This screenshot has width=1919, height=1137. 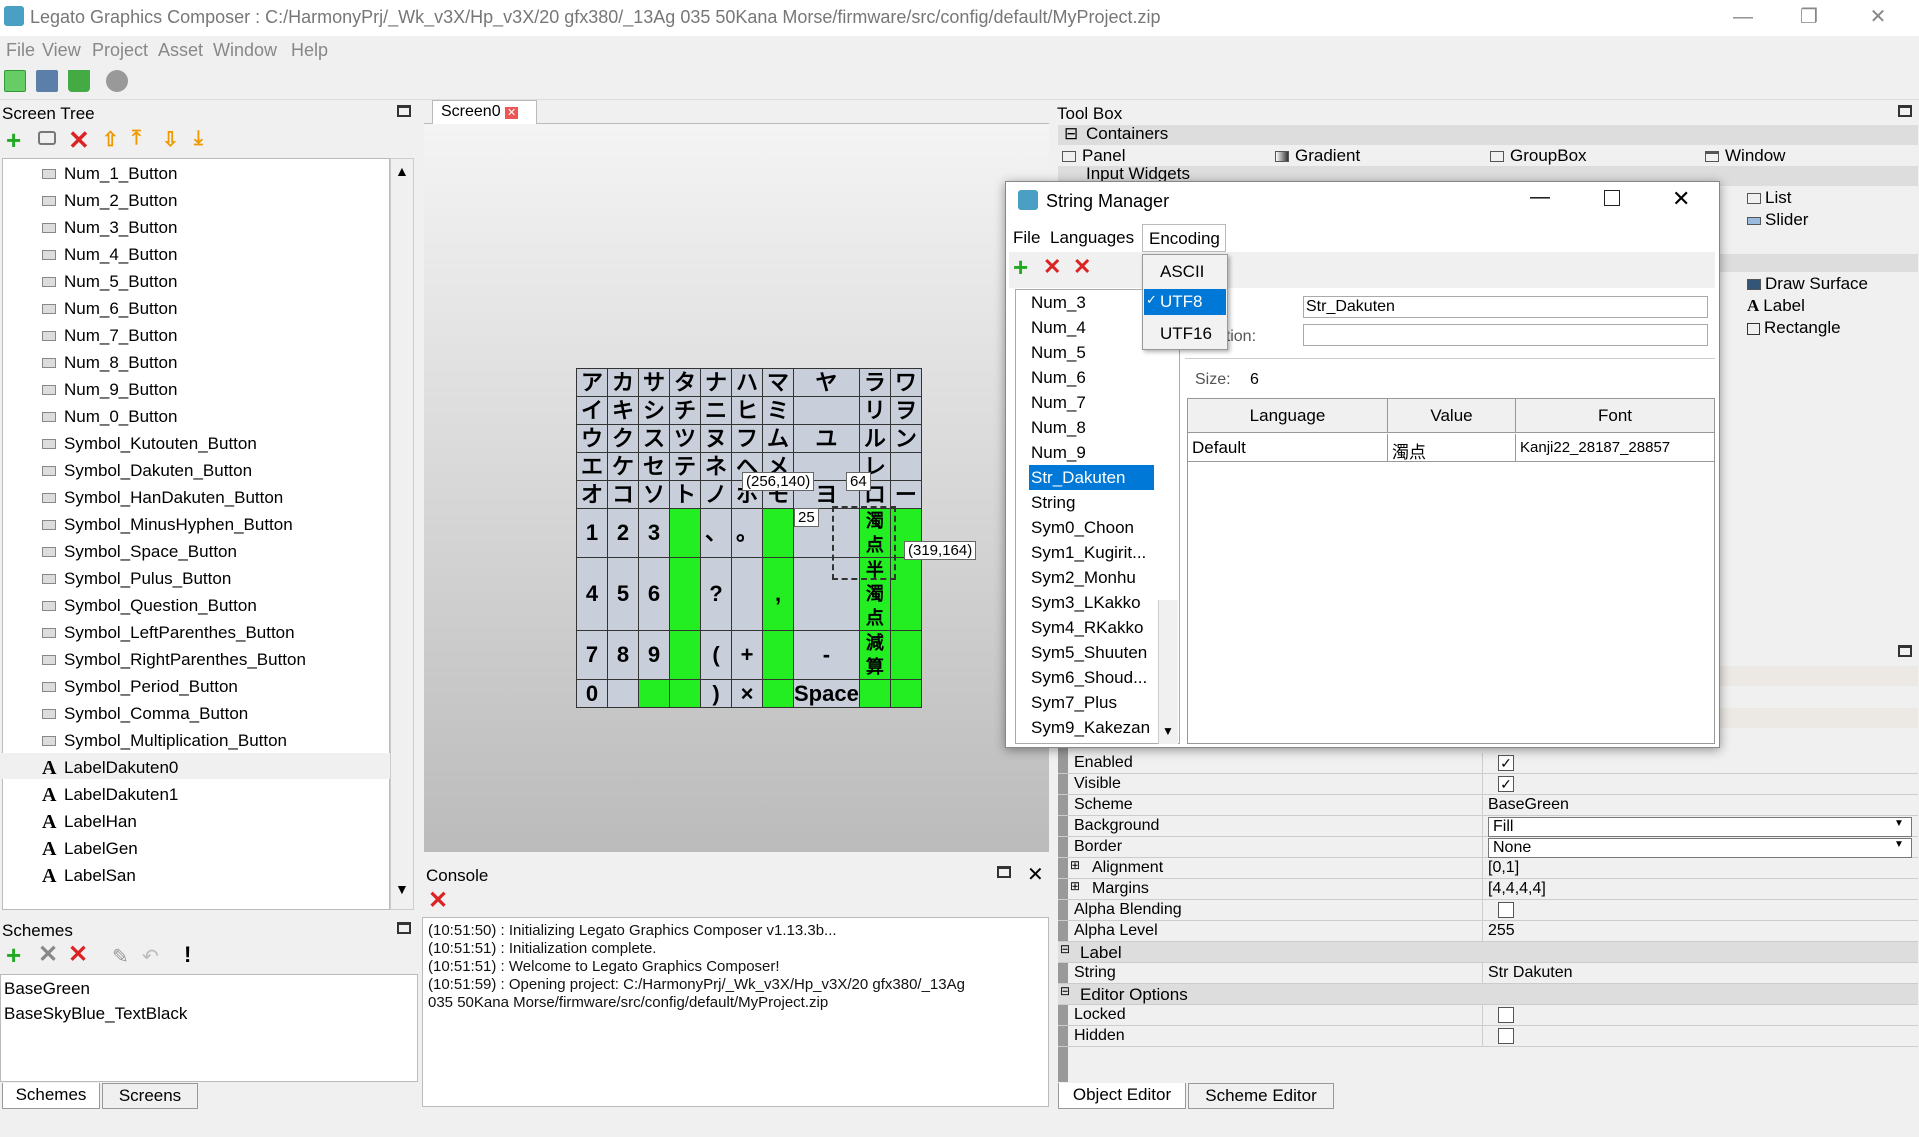 What do you see at coordinates (1615, 416) in the screenshot?
I see `table-header-font: Font` at bounding box center [1615, 416].